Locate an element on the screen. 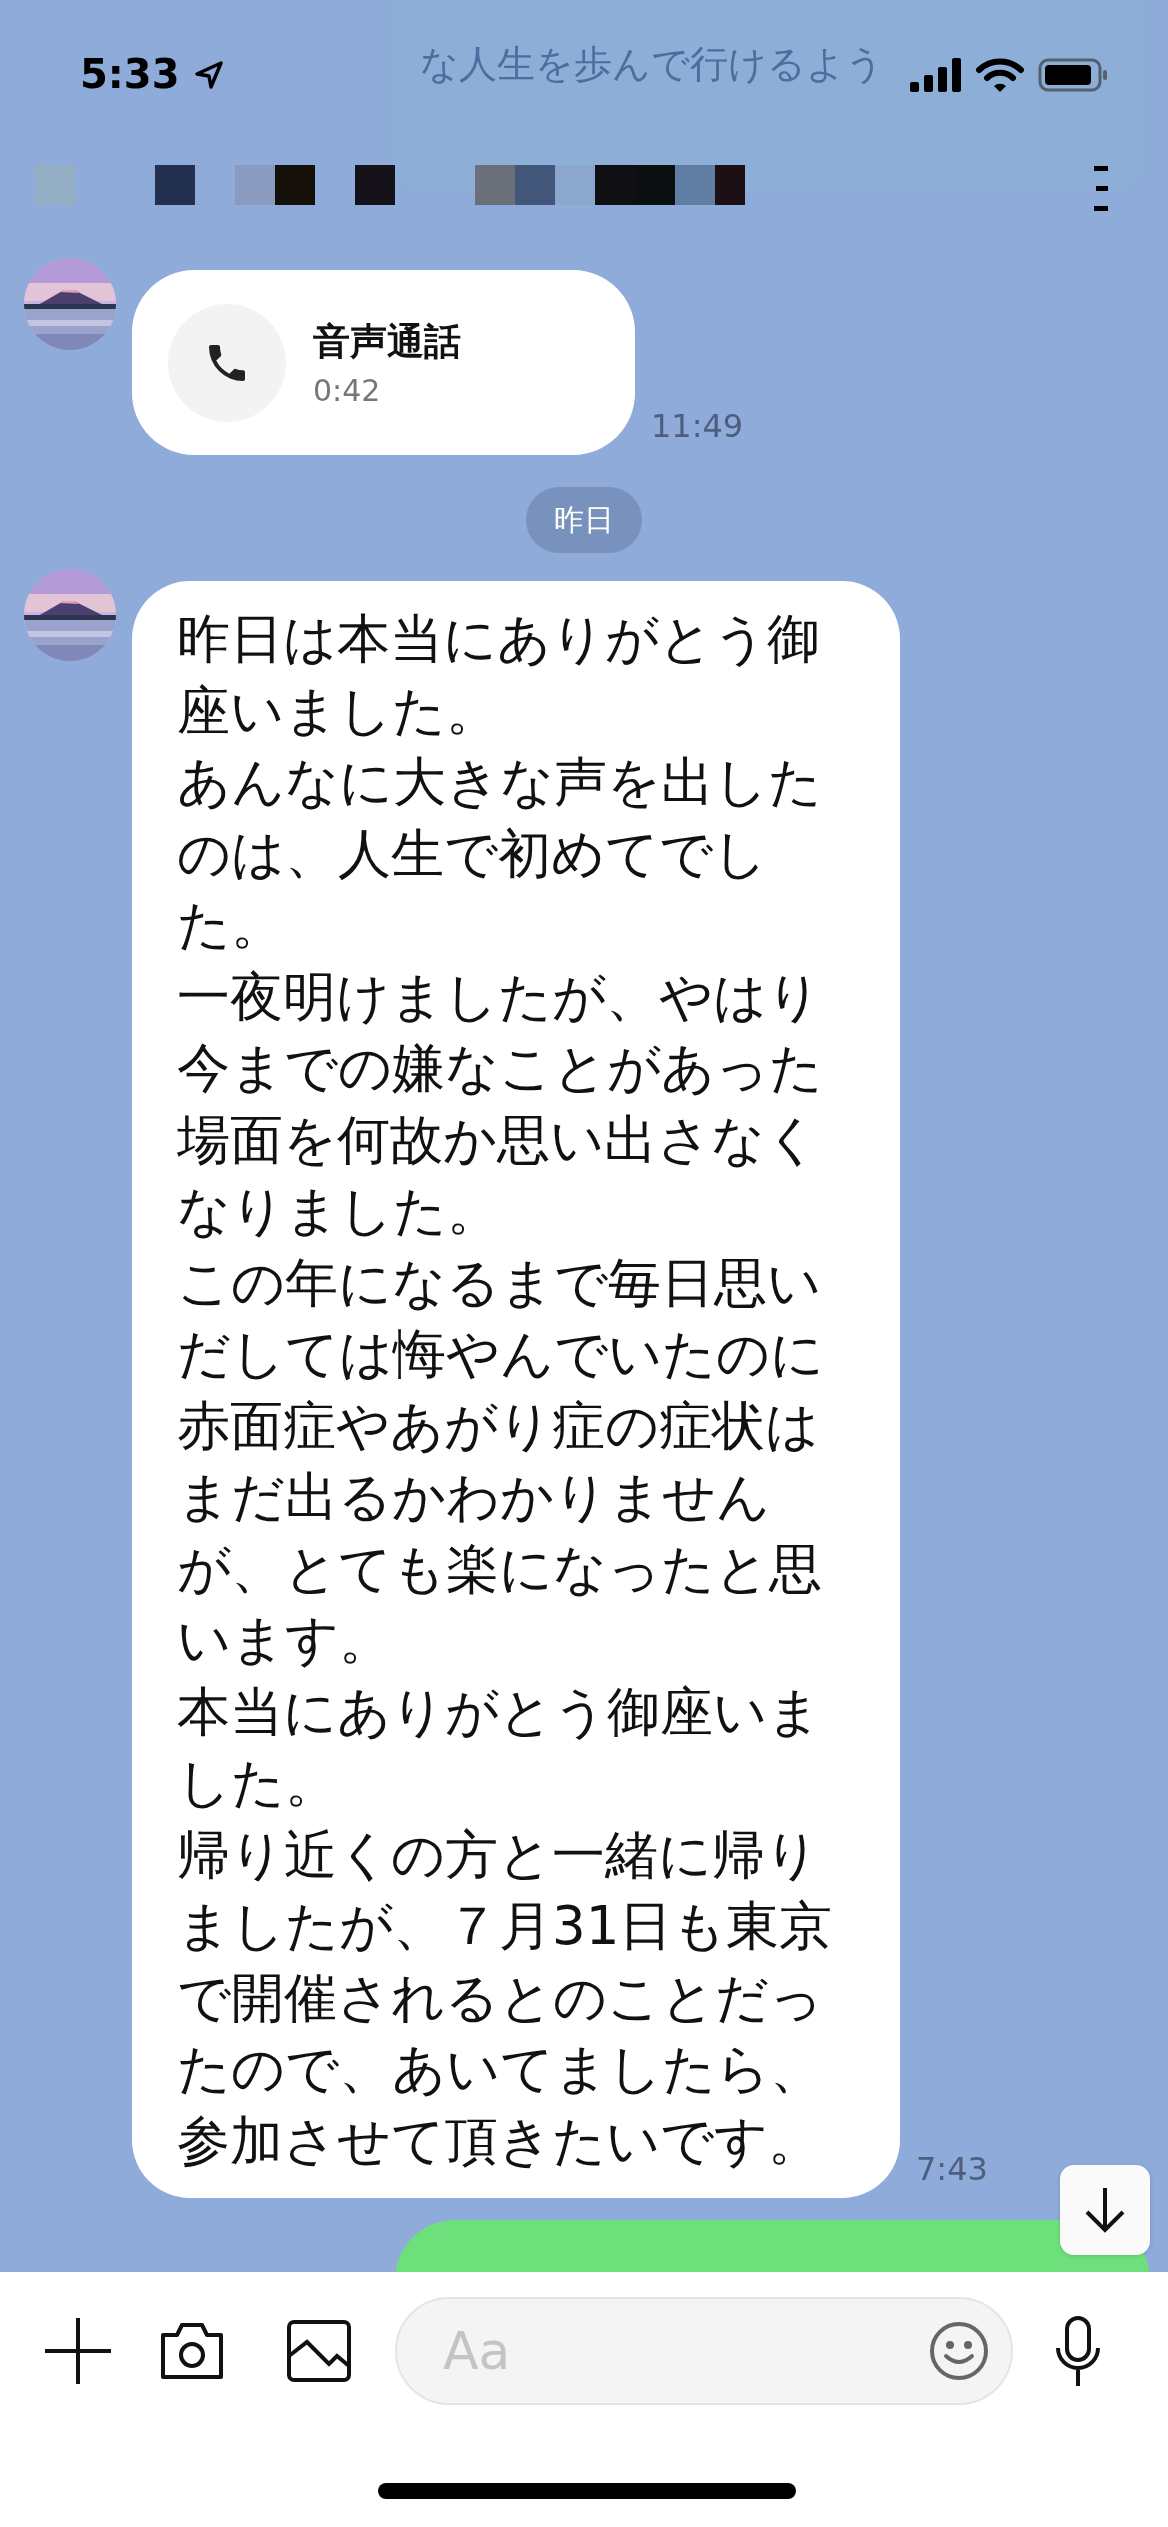 This screenshot has width=1168, height=2527. battery-icon is located at coordinates (1073, 75).